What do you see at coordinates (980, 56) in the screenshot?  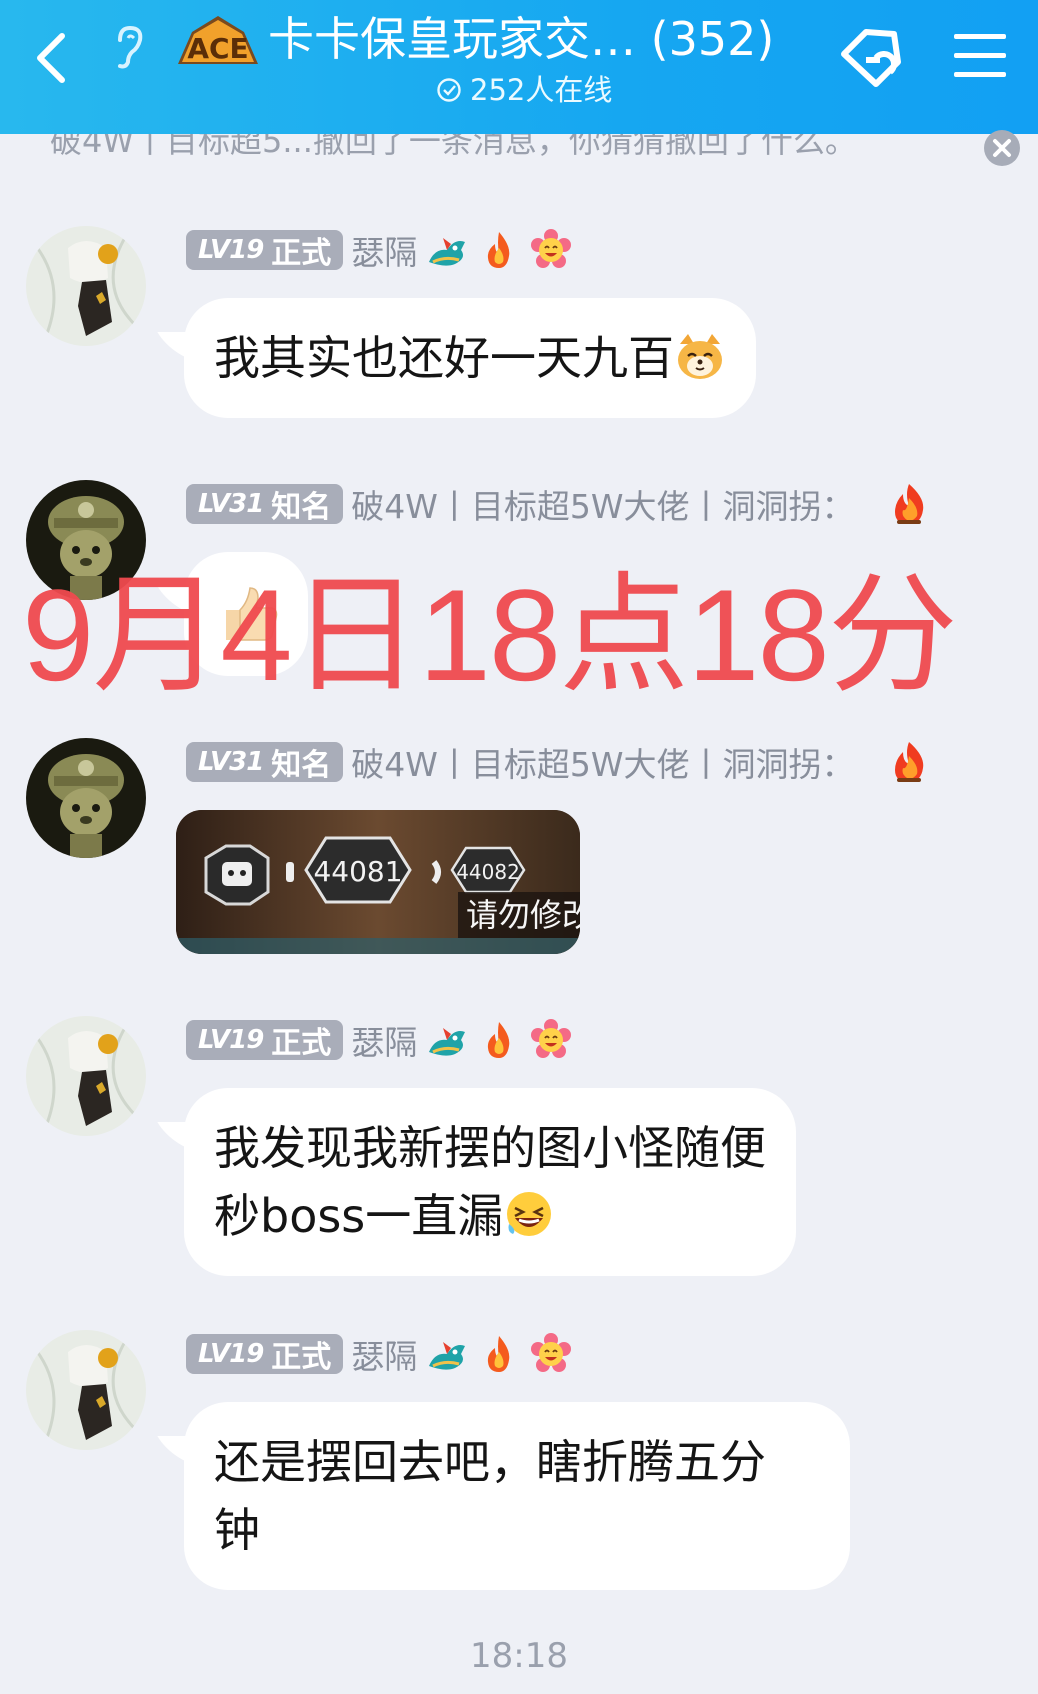 I see `menu-icon` at bounding box center [980, 56].